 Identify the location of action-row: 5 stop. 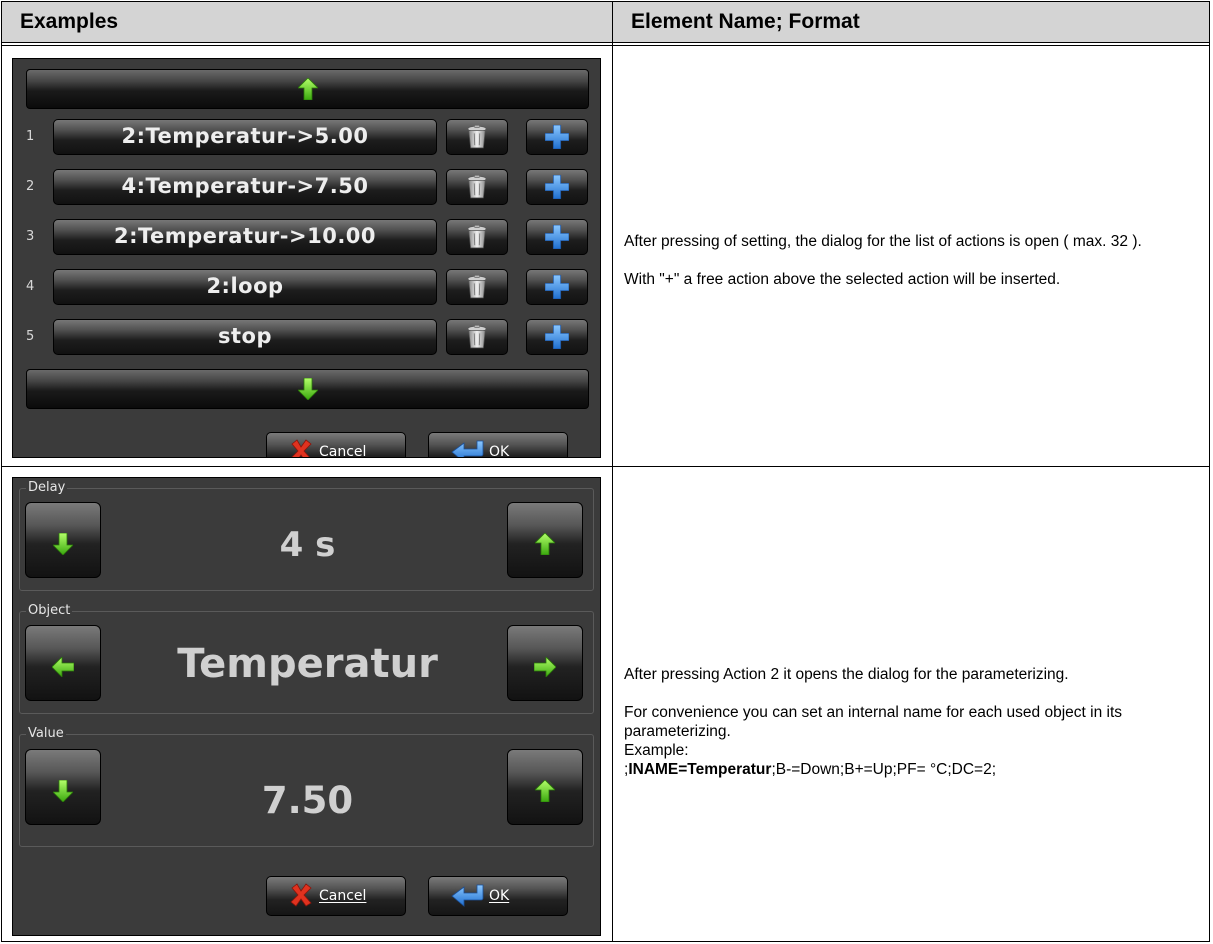
(307, 337).